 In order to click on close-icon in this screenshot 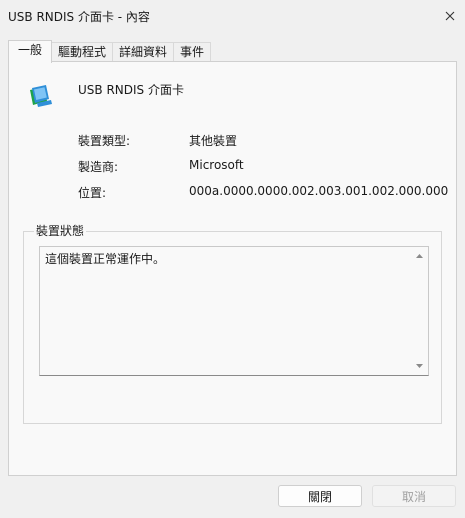, I will do `click(450, 16)`.